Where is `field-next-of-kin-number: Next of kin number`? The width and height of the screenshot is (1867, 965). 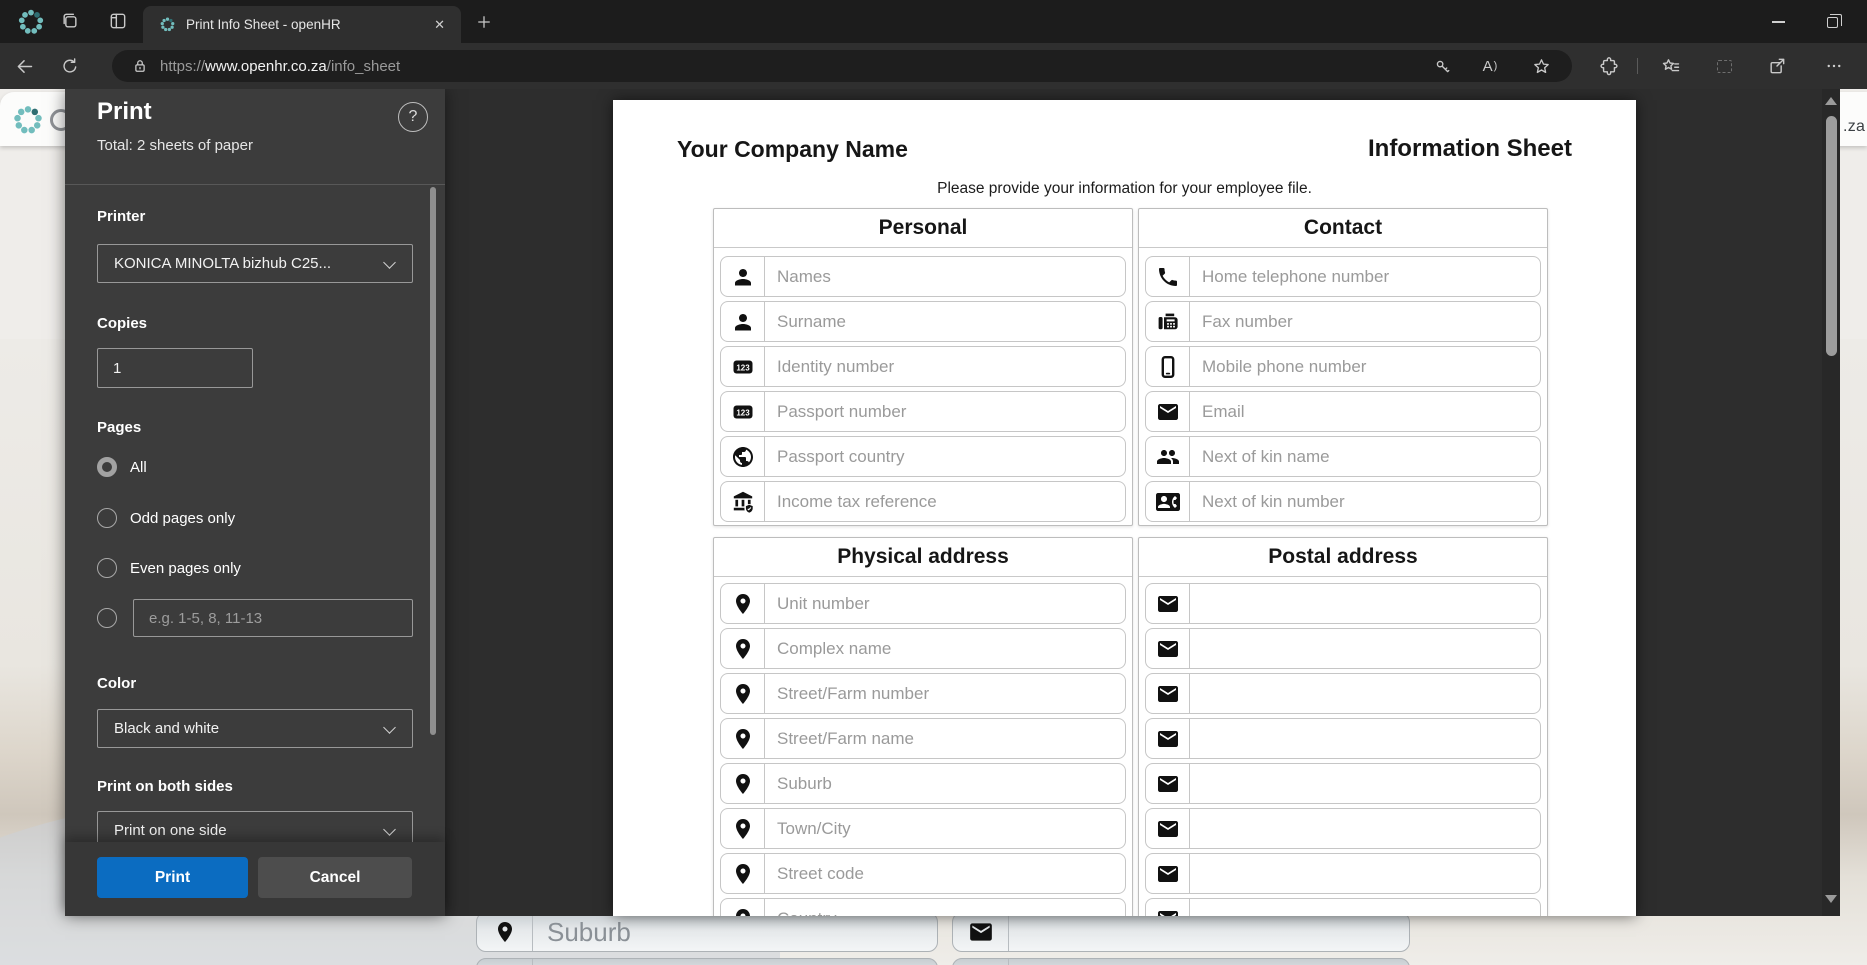
field-next-of-kin-number: Next of kin number is located at coordinates (1343, 501).